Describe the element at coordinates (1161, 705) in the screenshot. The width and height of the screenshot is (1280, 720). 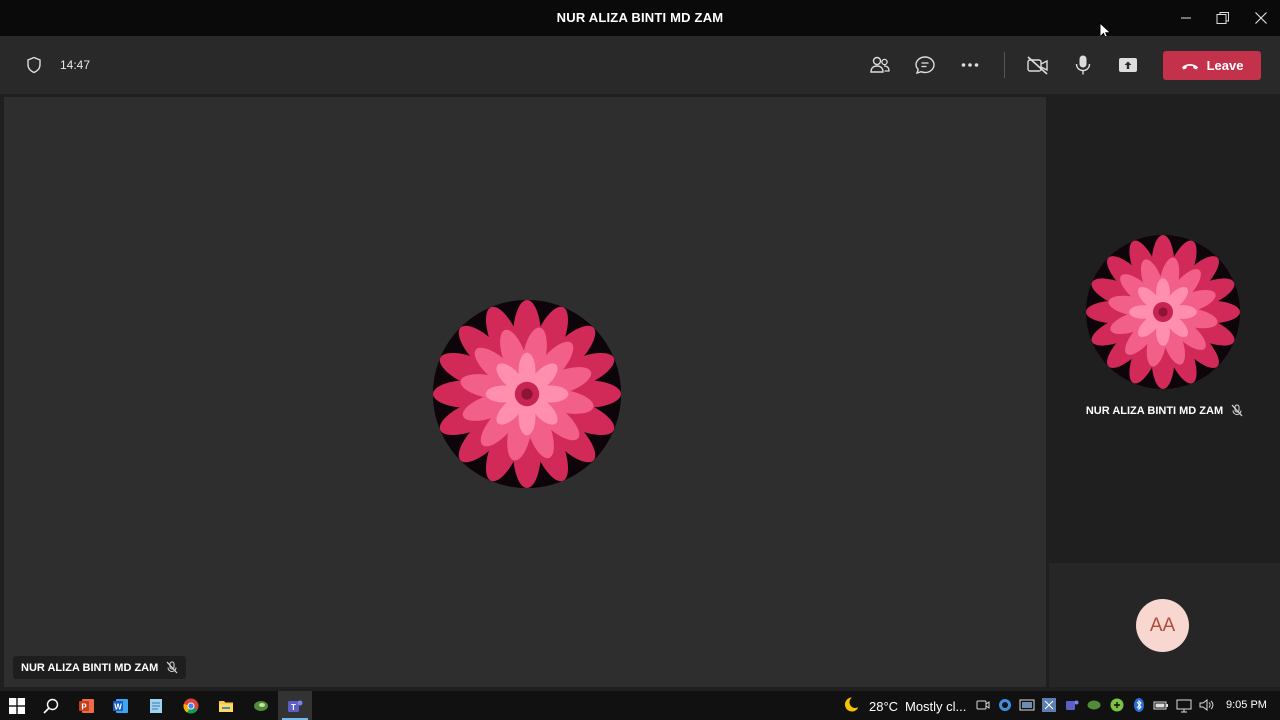
I see `battery-icon` at that location.